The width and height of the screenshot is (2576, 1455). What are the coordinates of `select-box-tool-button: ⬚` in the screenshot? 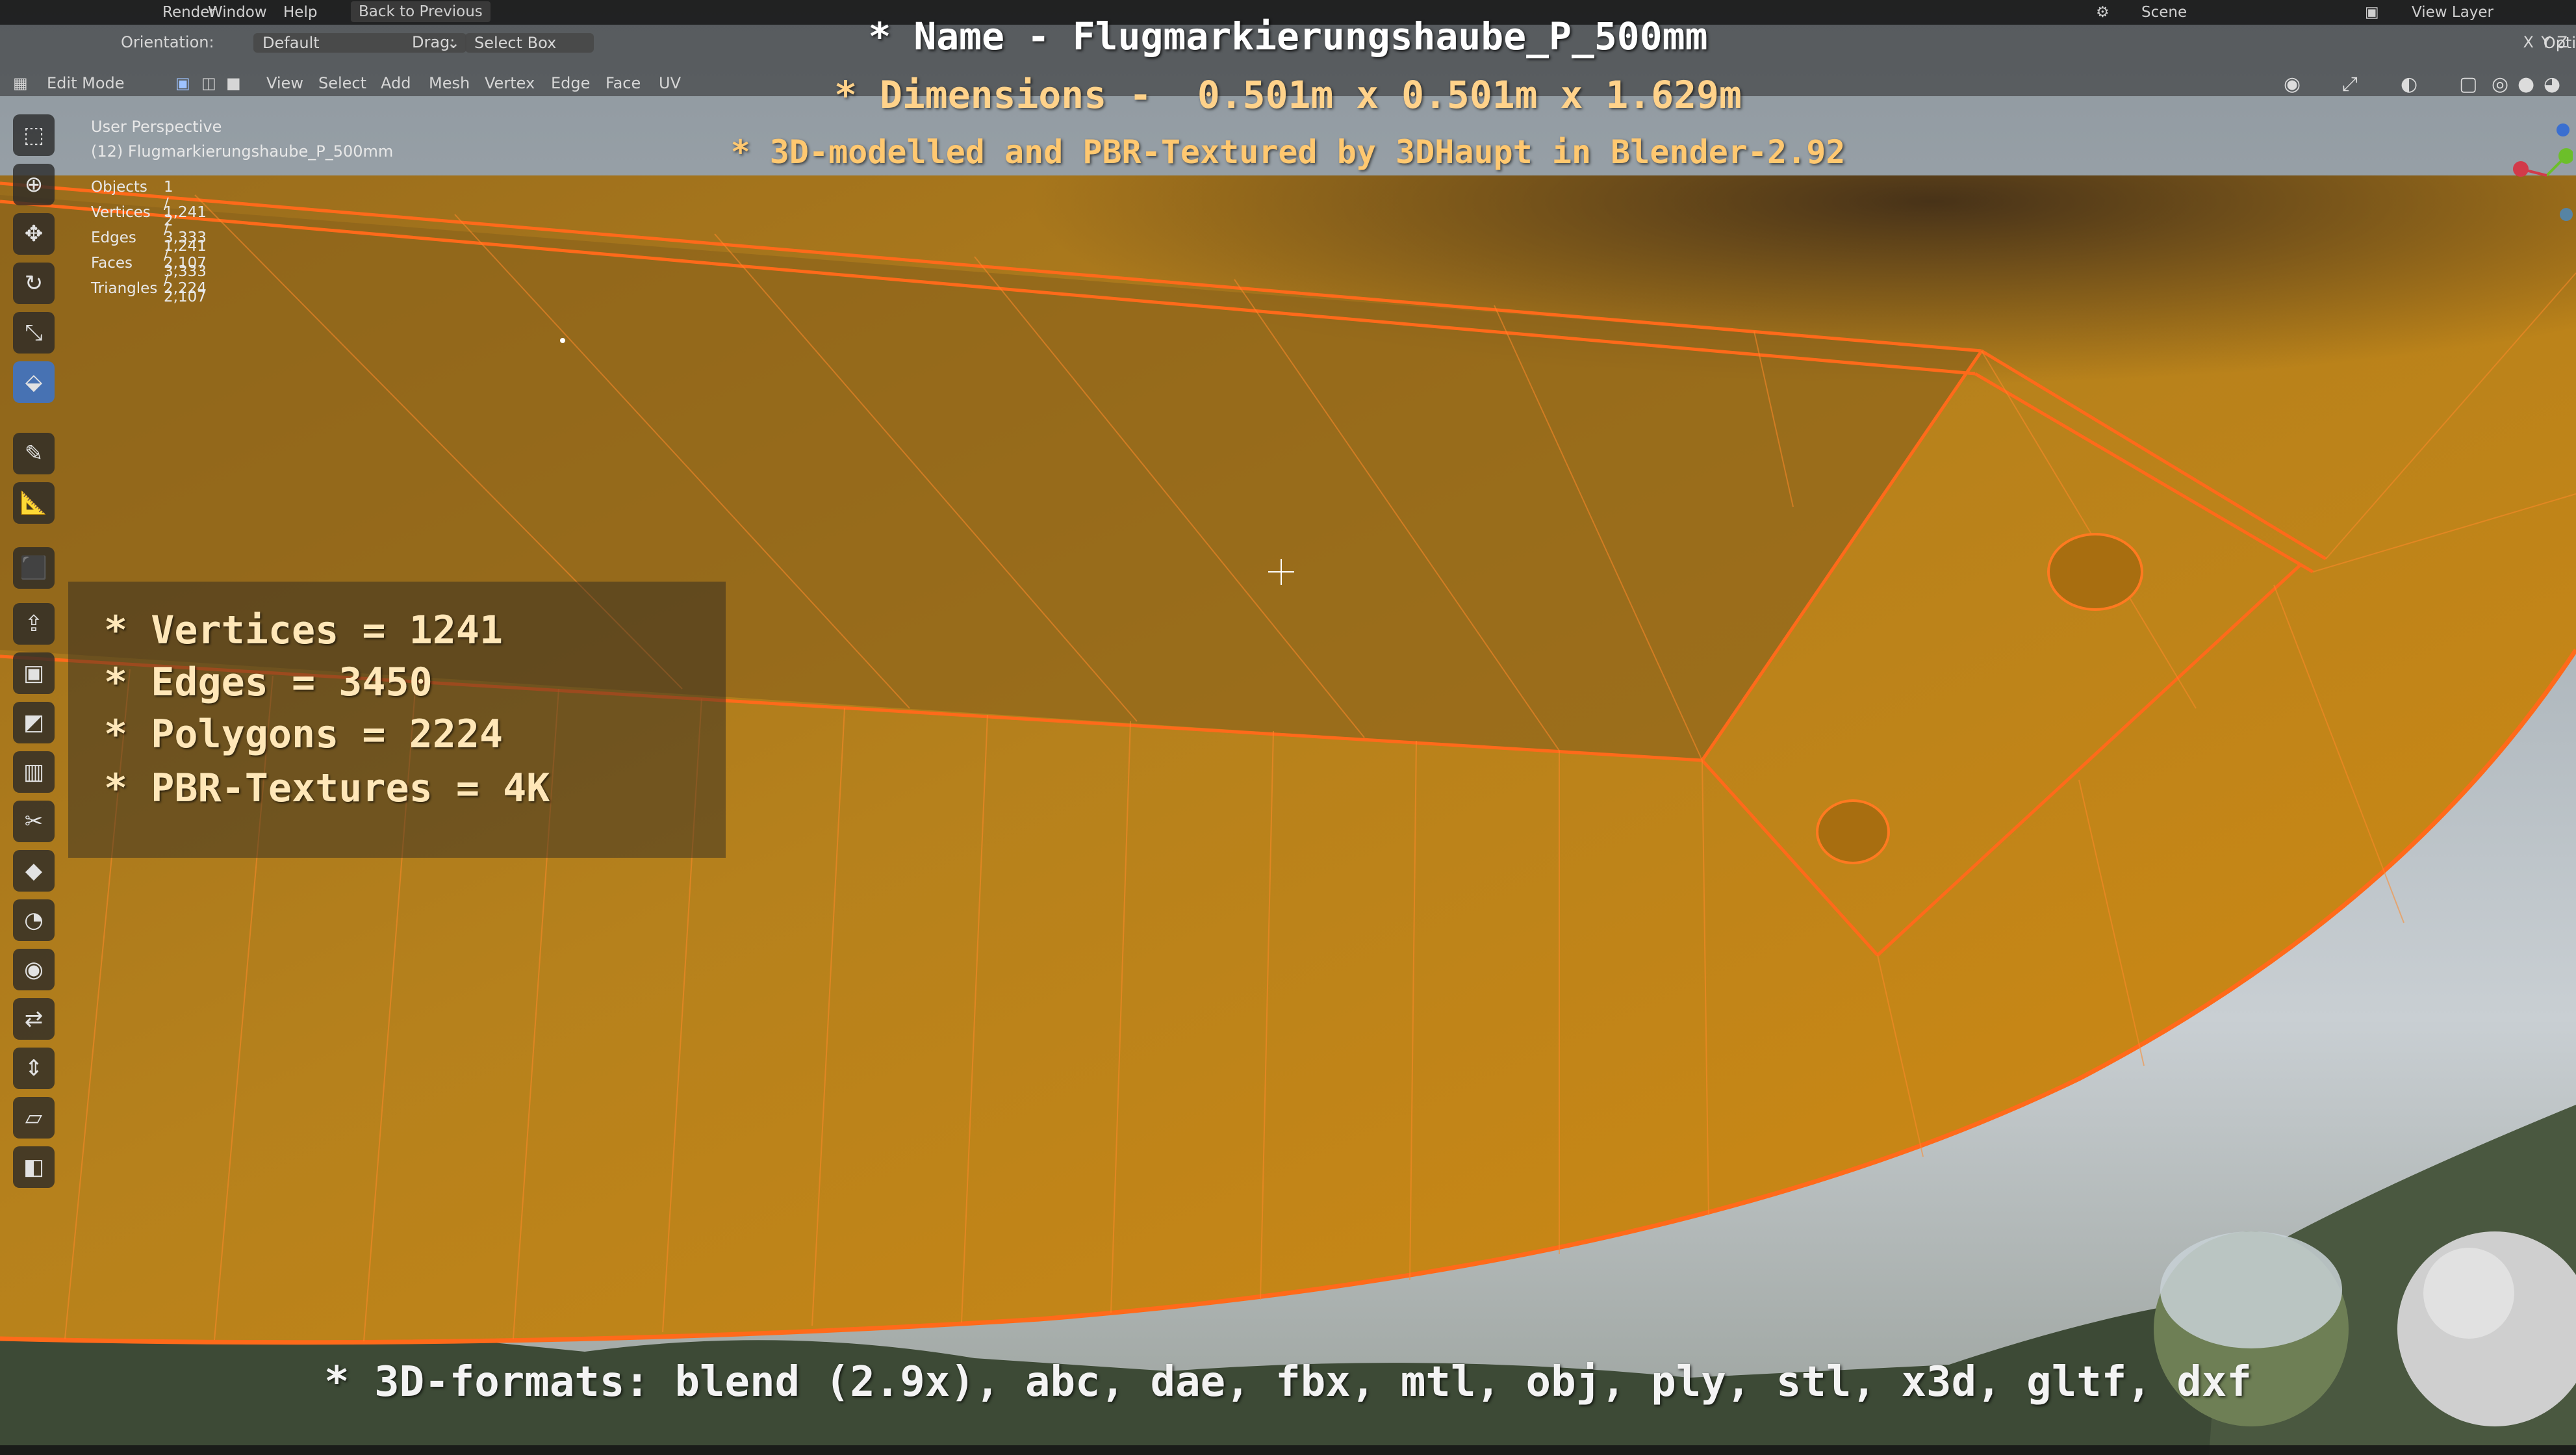 It's located at (34, 135).